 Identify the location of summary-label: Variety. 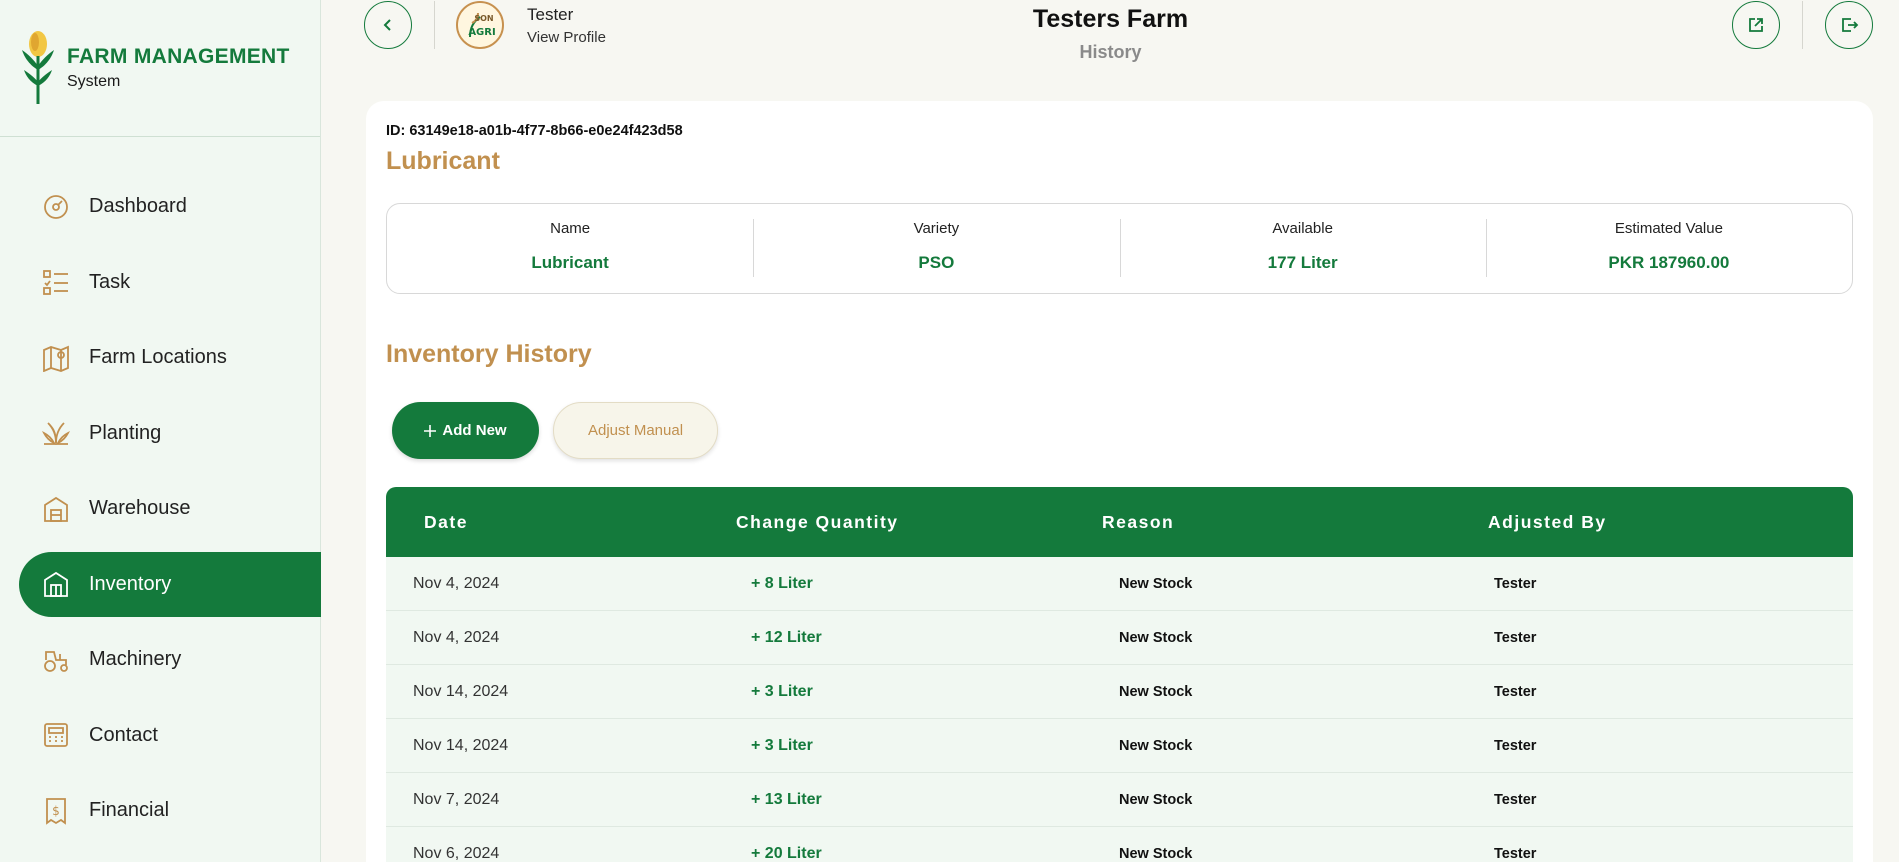
(936, 228).